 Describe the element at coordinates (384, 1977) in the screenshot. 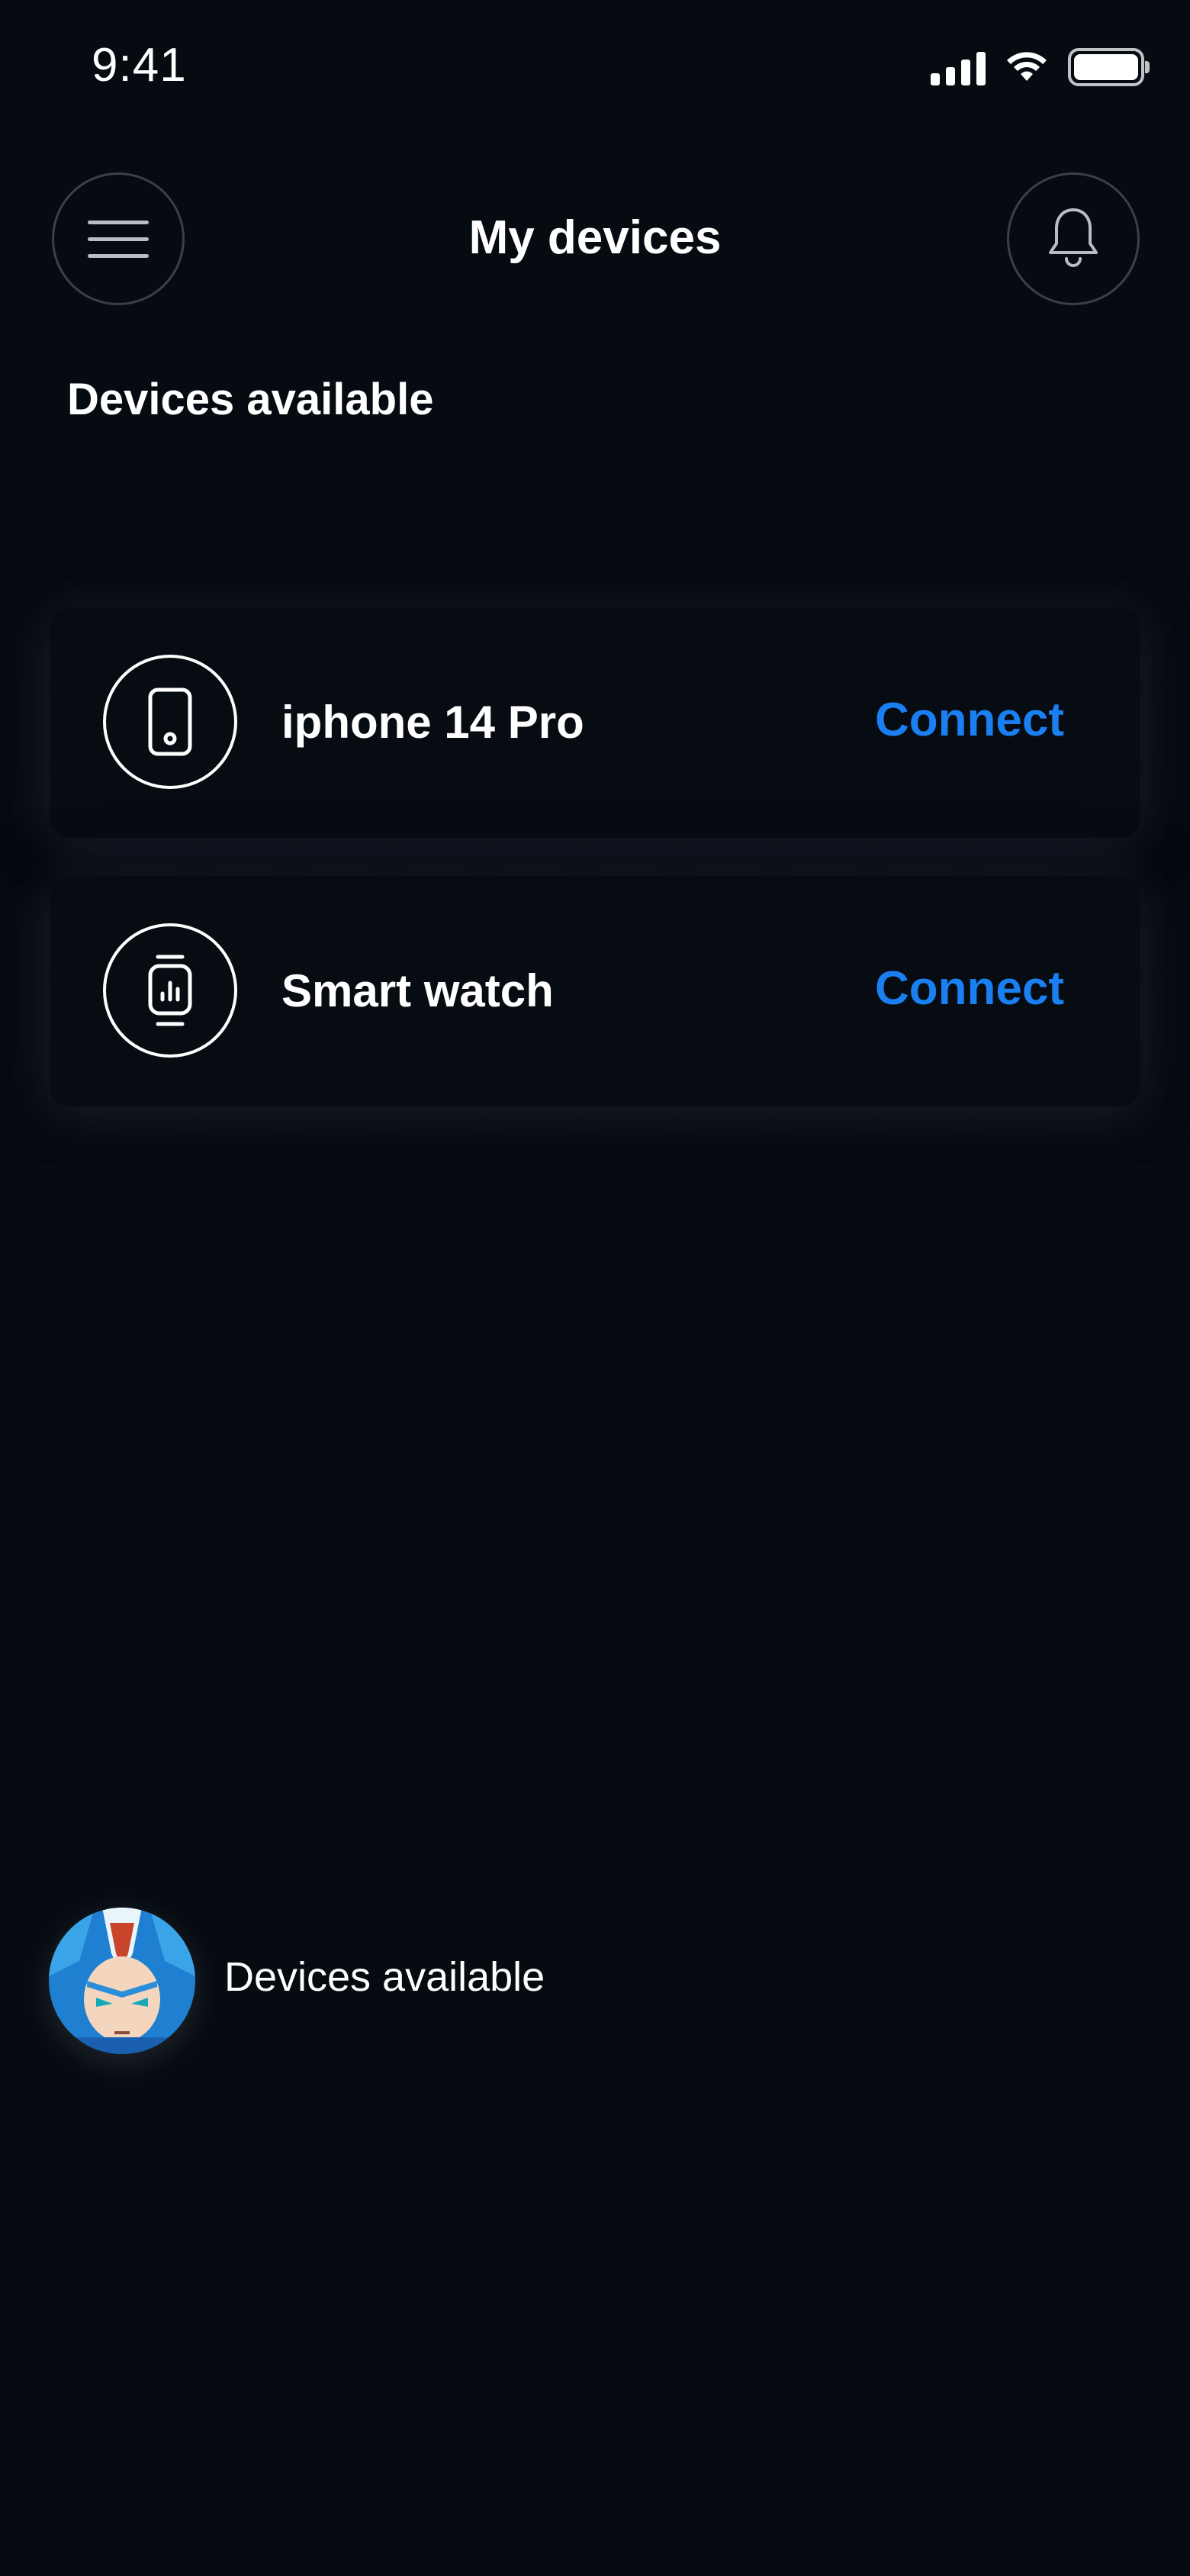

I see `footer-label: Devices available` at that location.